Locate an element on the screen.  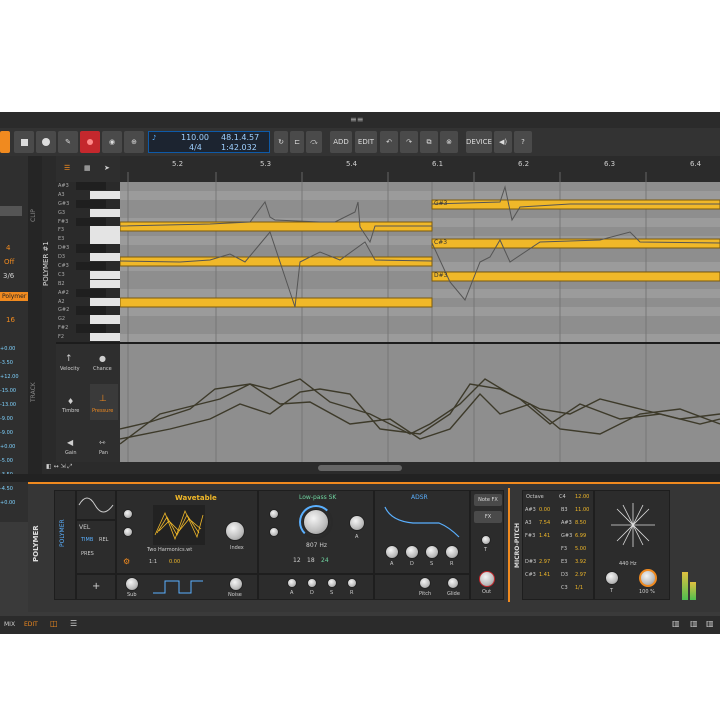
micropitch-cell: A#3 is located at coordinates (566, 523).